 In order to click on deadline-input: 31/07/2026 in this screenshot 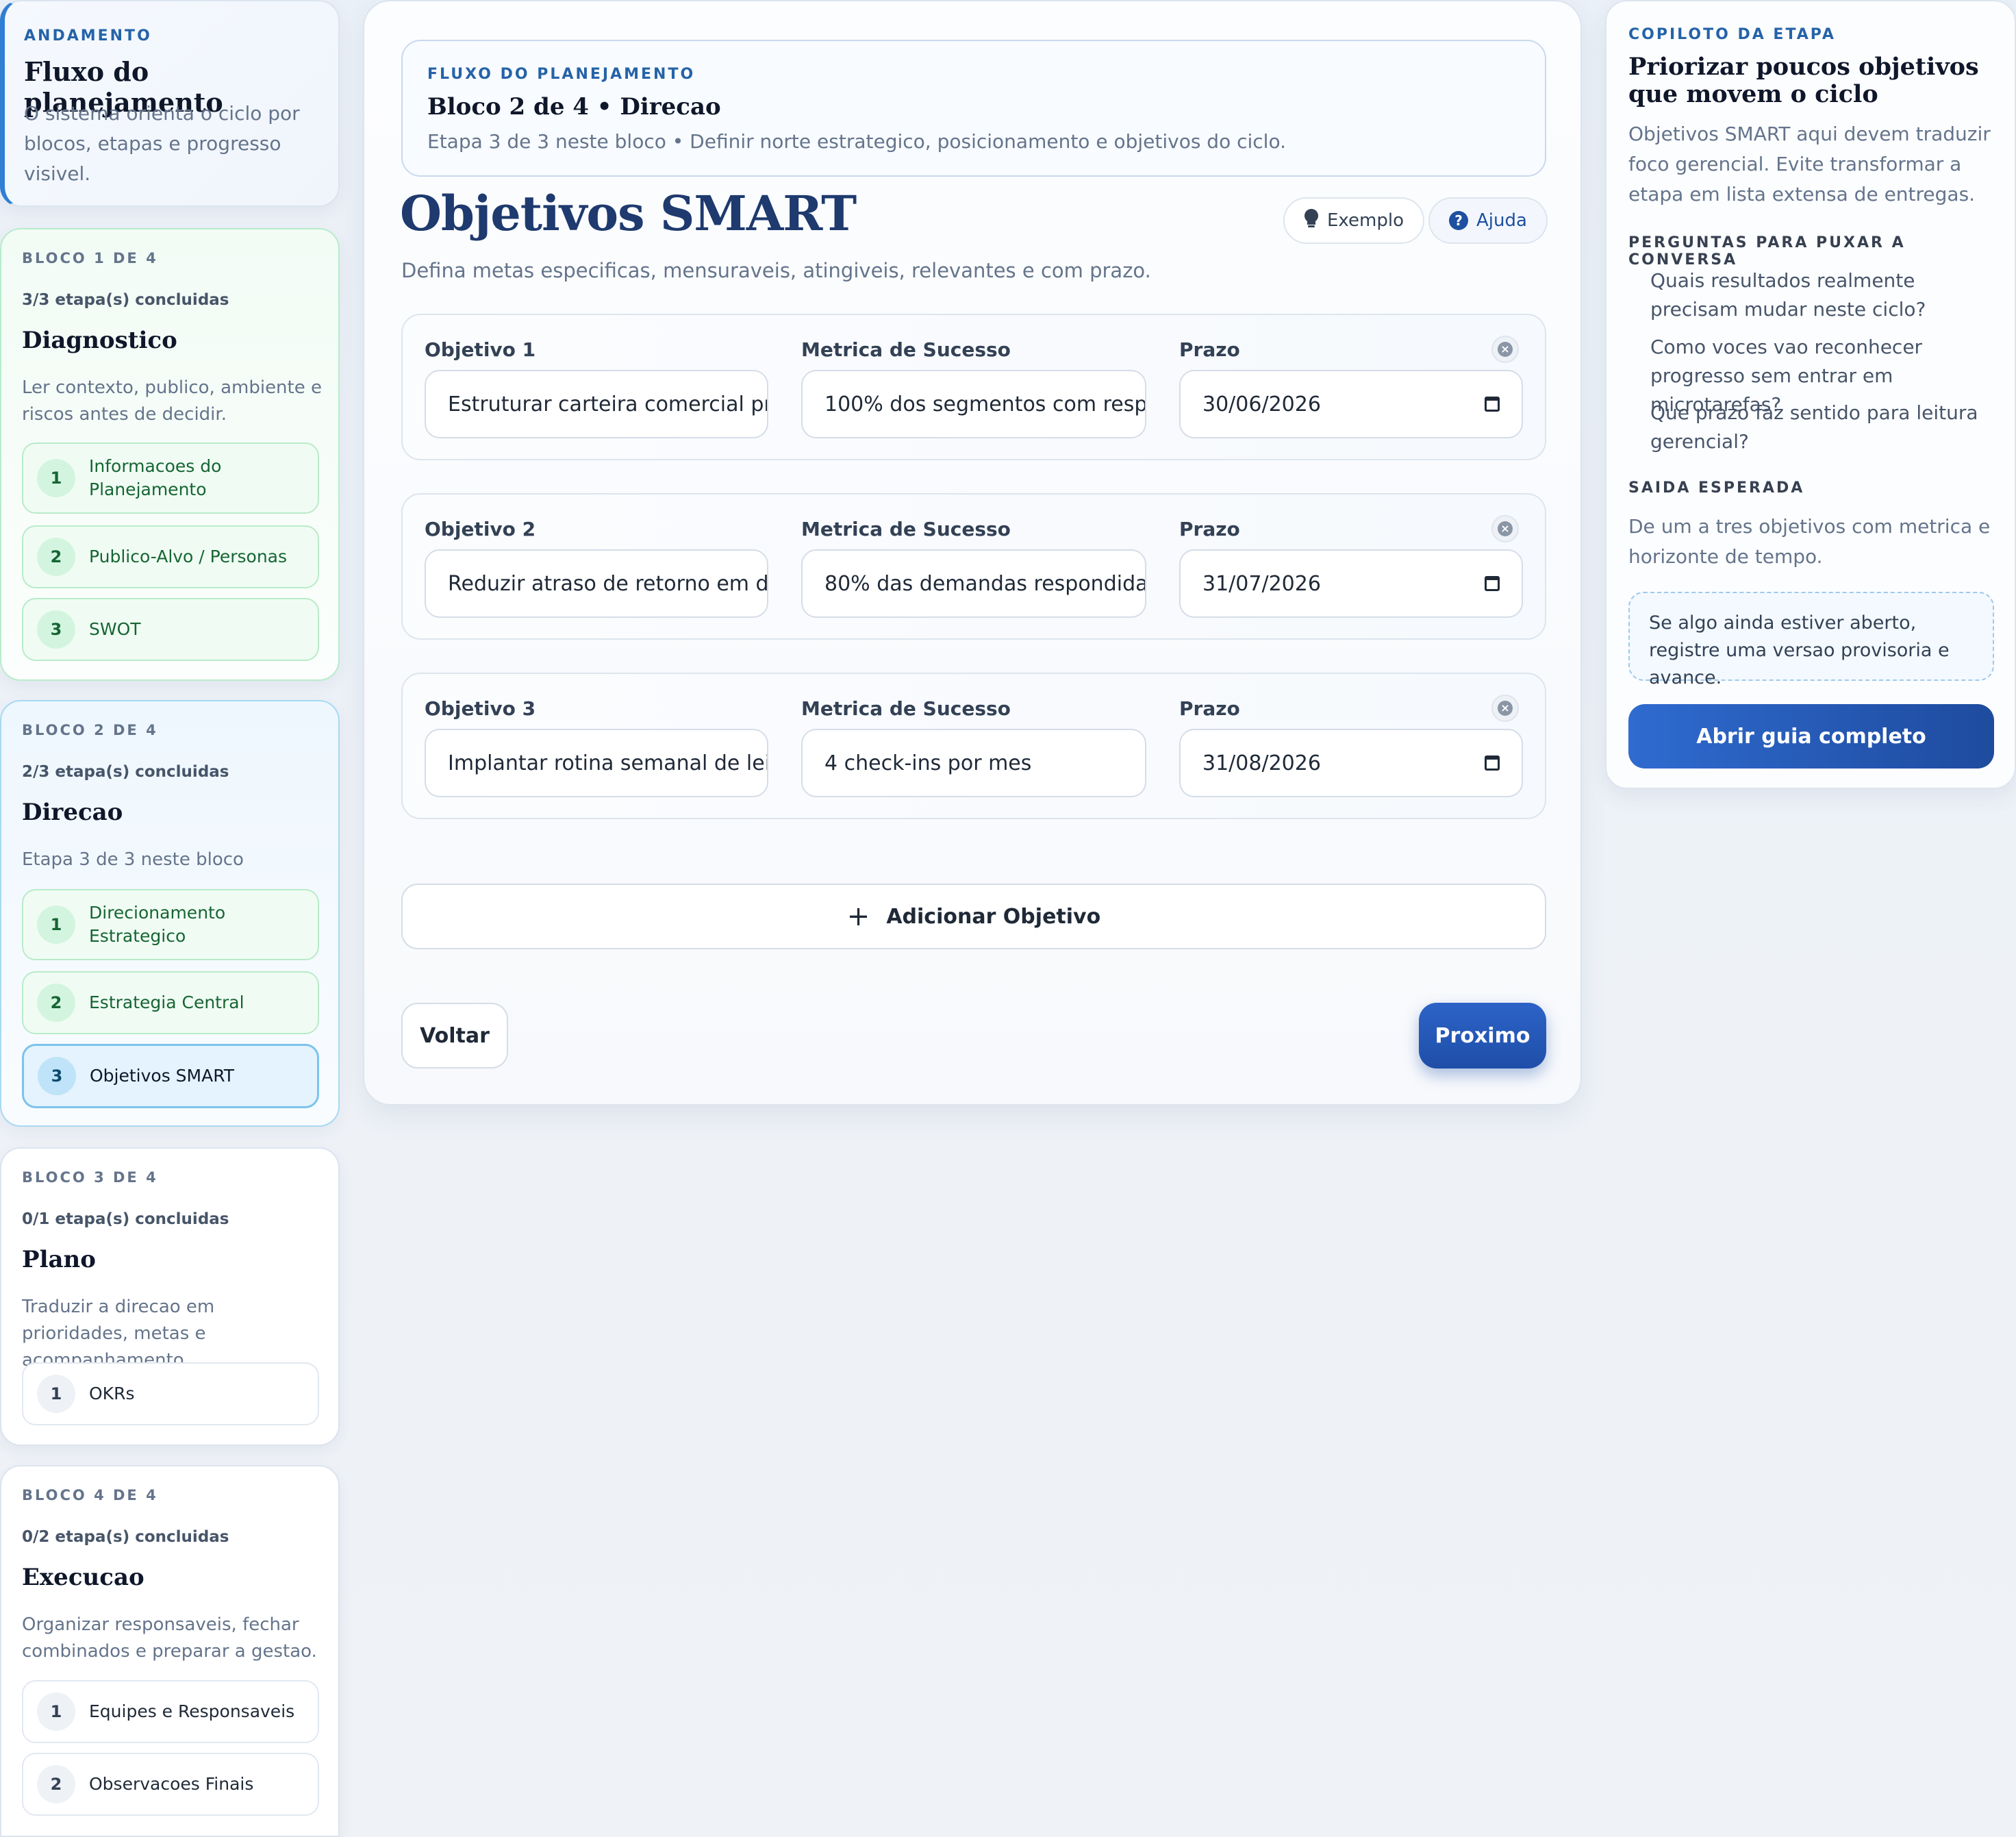, I will do `click(1351, 583)`.